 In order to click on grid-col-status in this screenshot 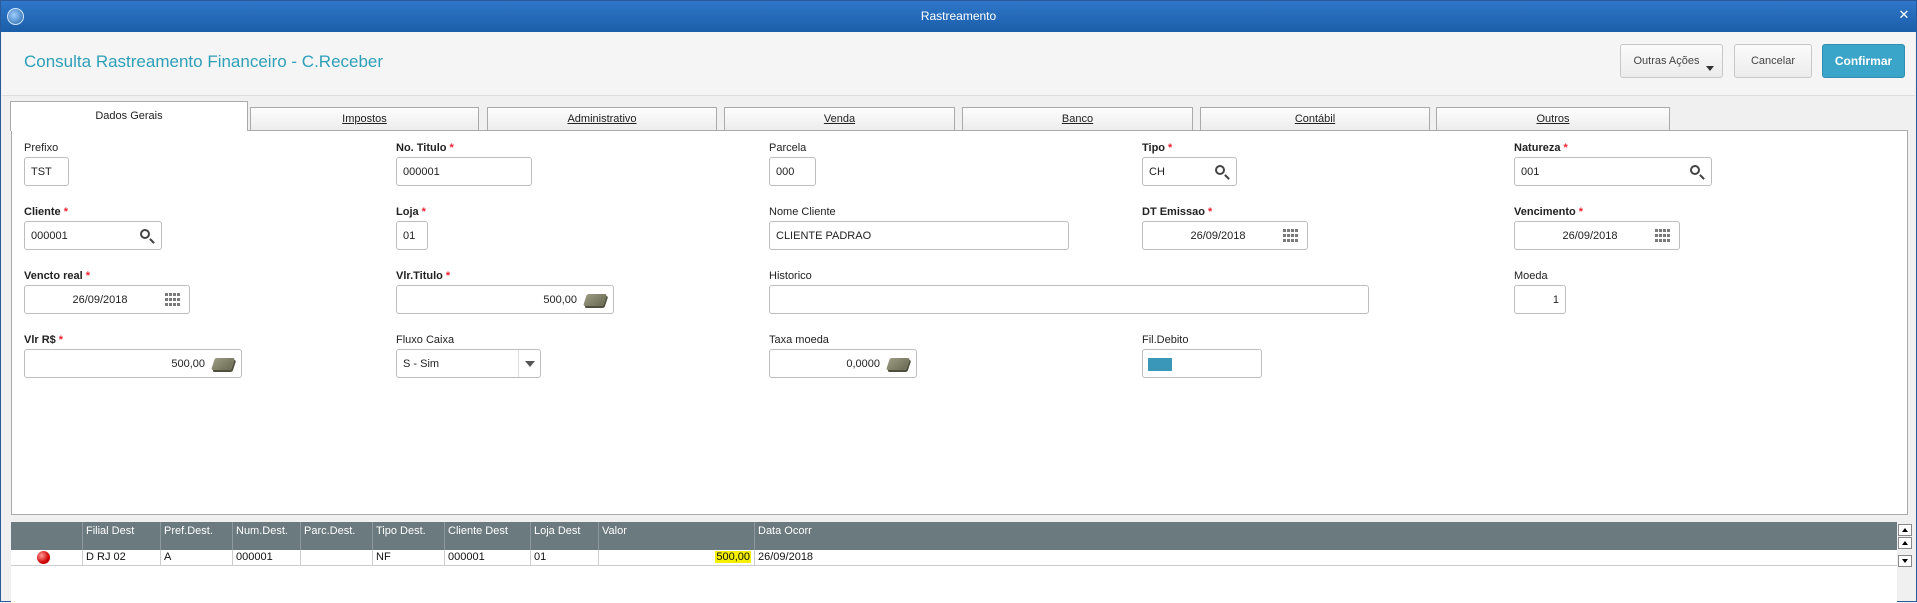, I will do `click(46, 536)`.